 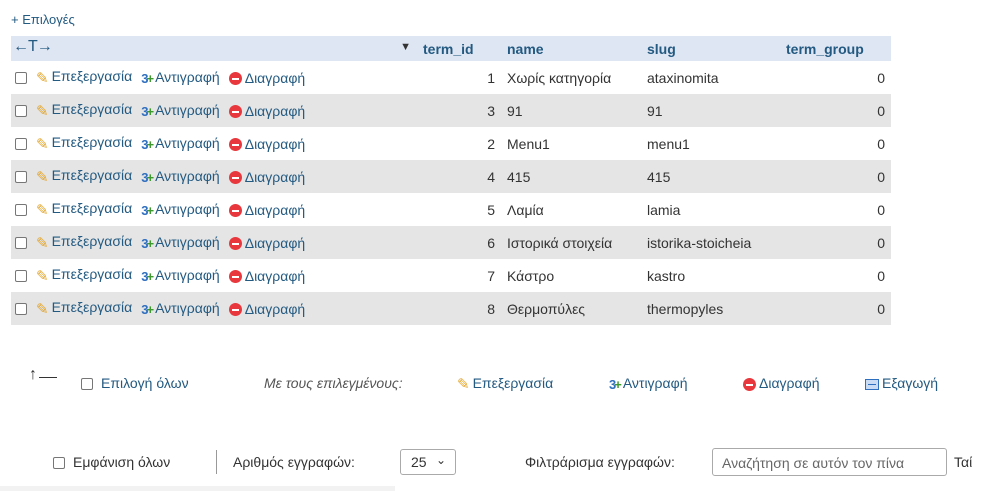 I want to click on bulk-edit-button: ✎ Επεξεργασία, so click(x=505, y=384).